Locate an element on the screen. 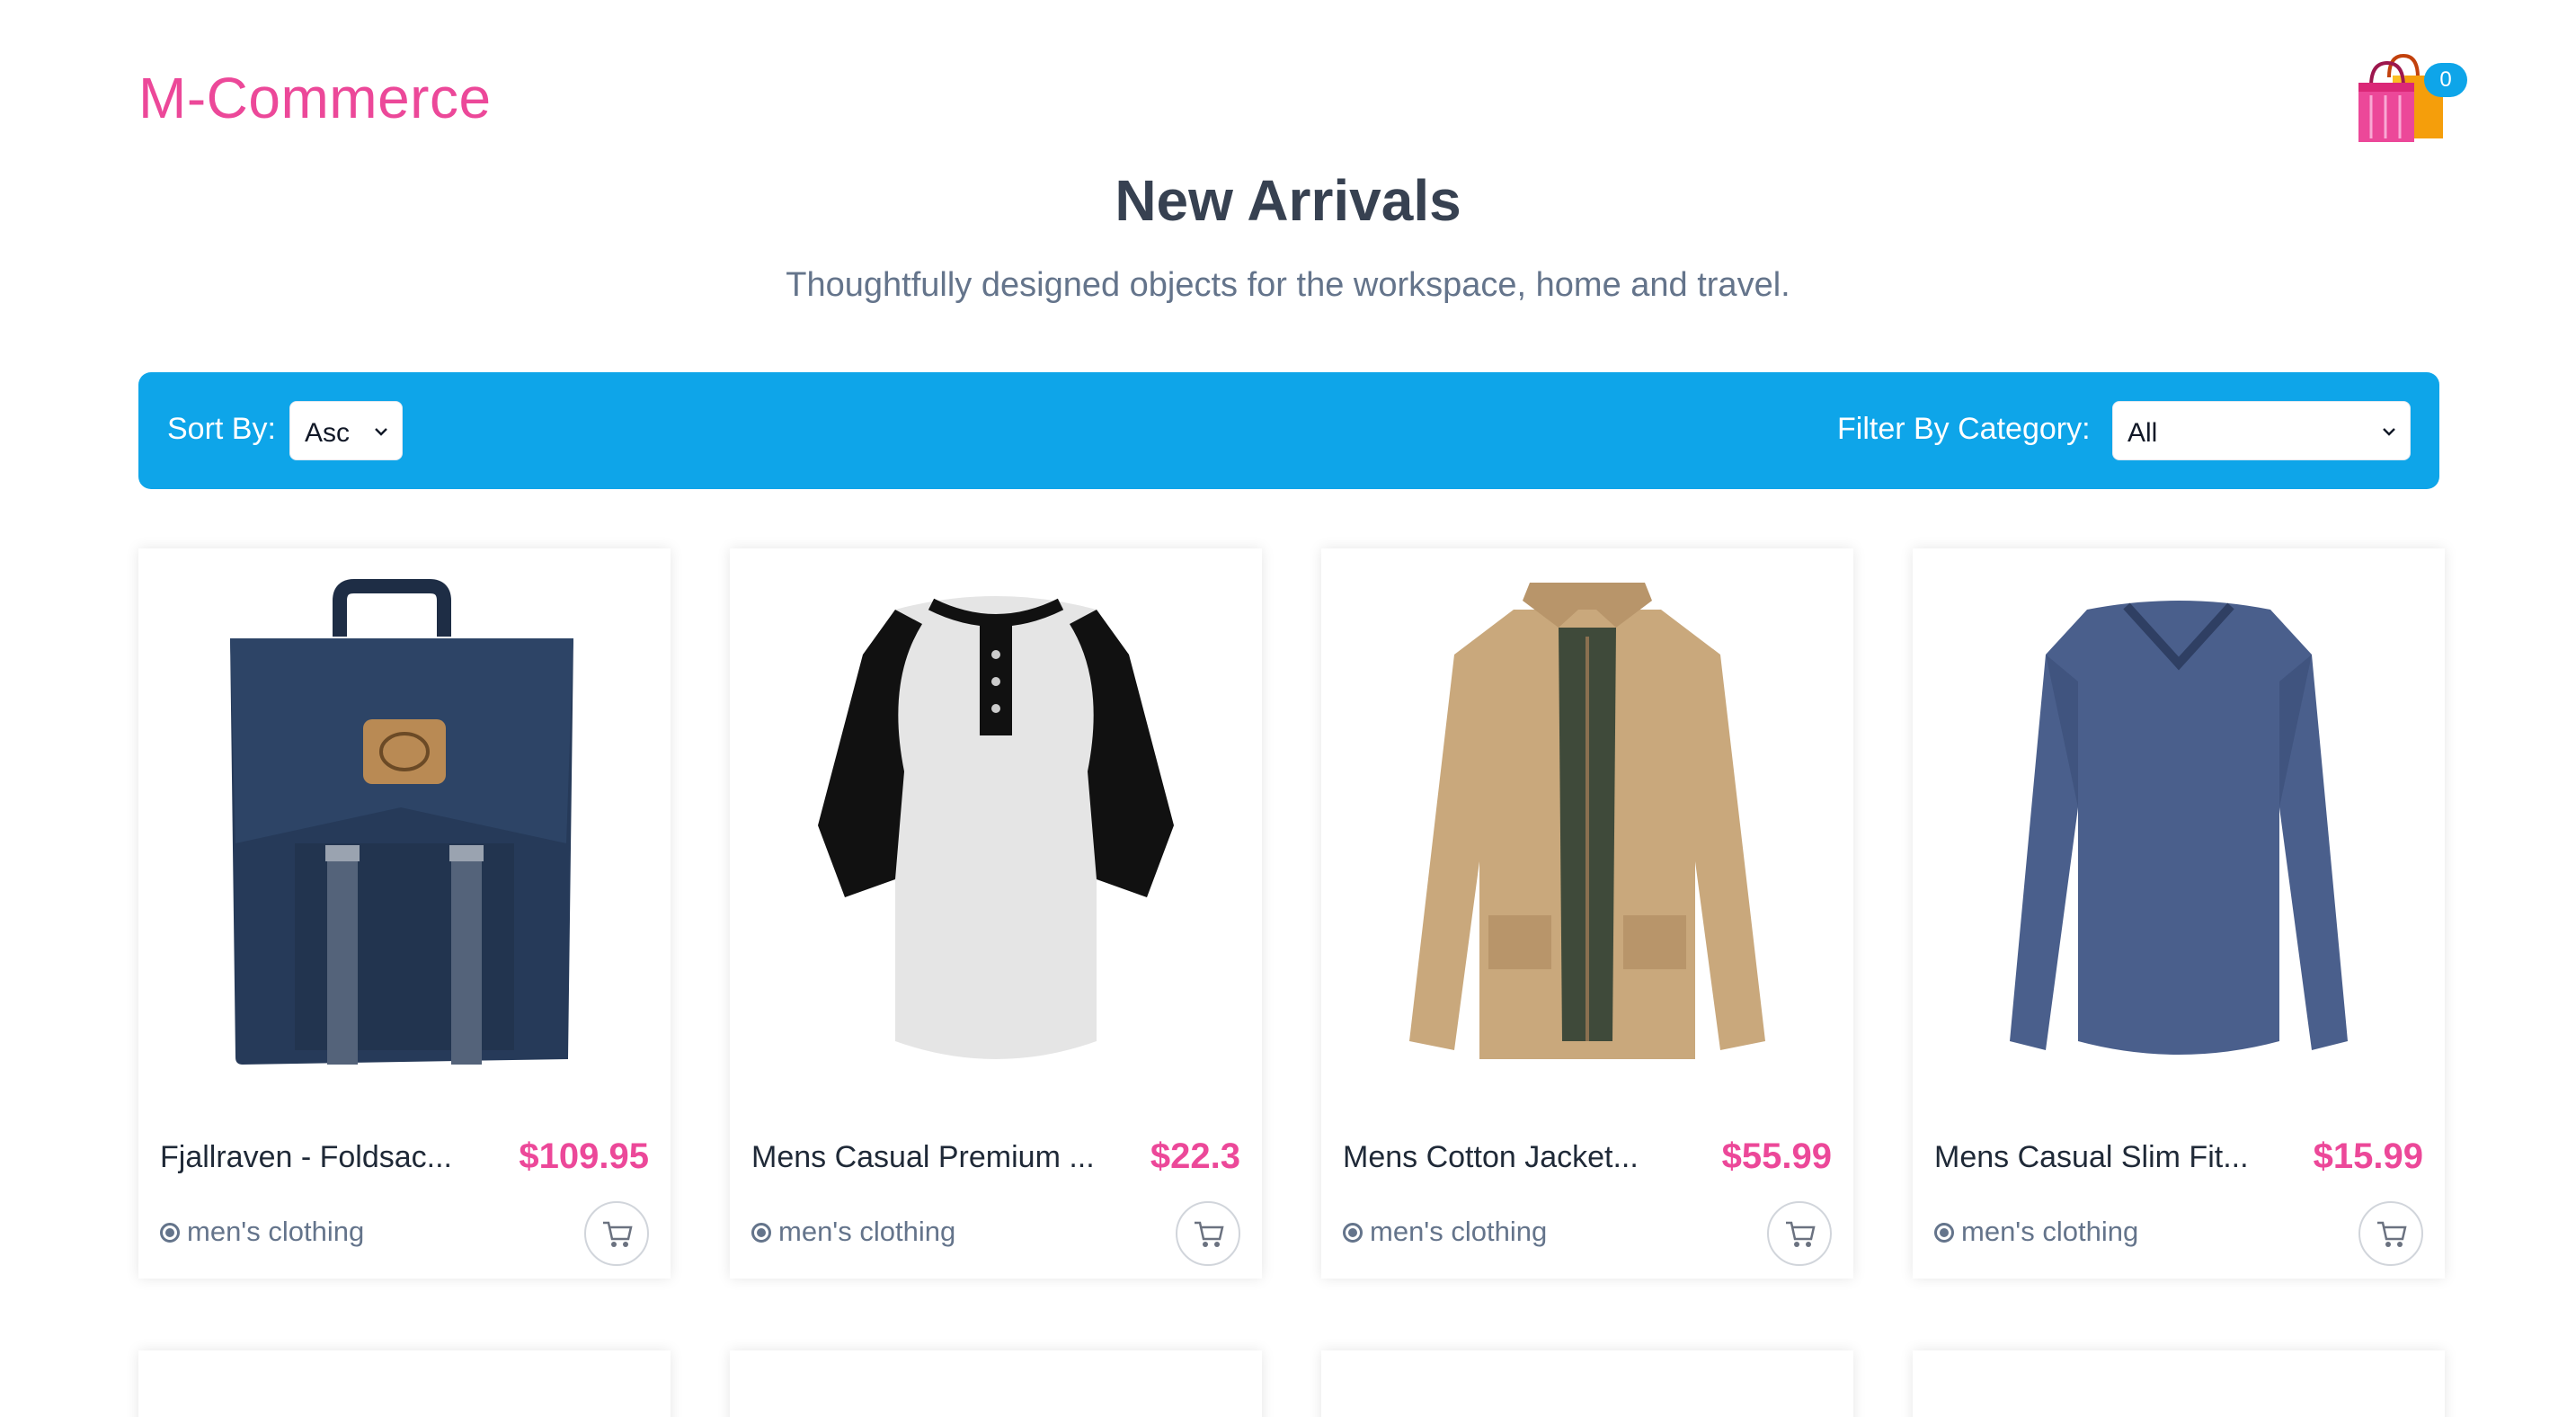 This screenshot has height=1417, width=2576. product-price: $22.3 is located at coordinates (1195, 1156).